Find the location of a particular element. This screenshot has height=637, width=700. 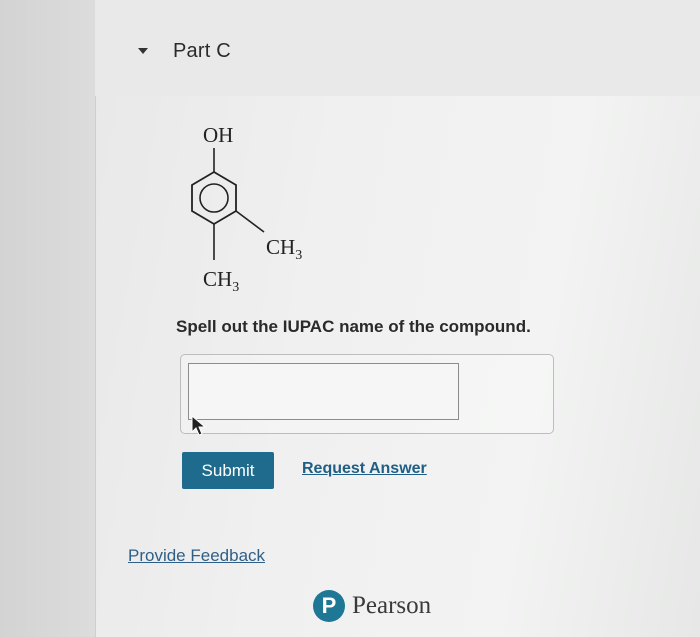

mouse-pointer-icon is located at coordinates (199, 425).